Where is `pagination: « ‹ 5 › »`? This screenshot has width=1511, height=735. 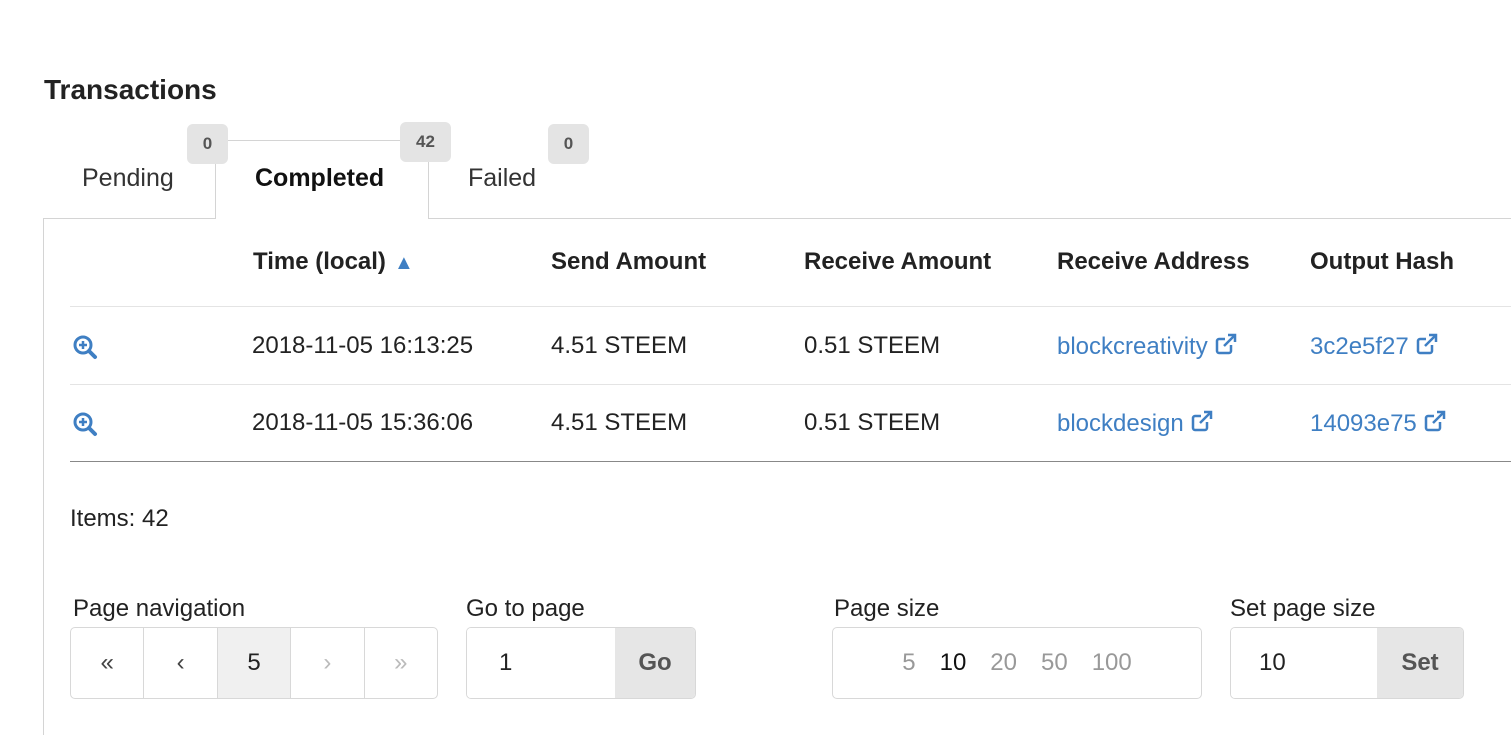
pagination: « ‹ 5 › » is located at coordinates (254, 663).